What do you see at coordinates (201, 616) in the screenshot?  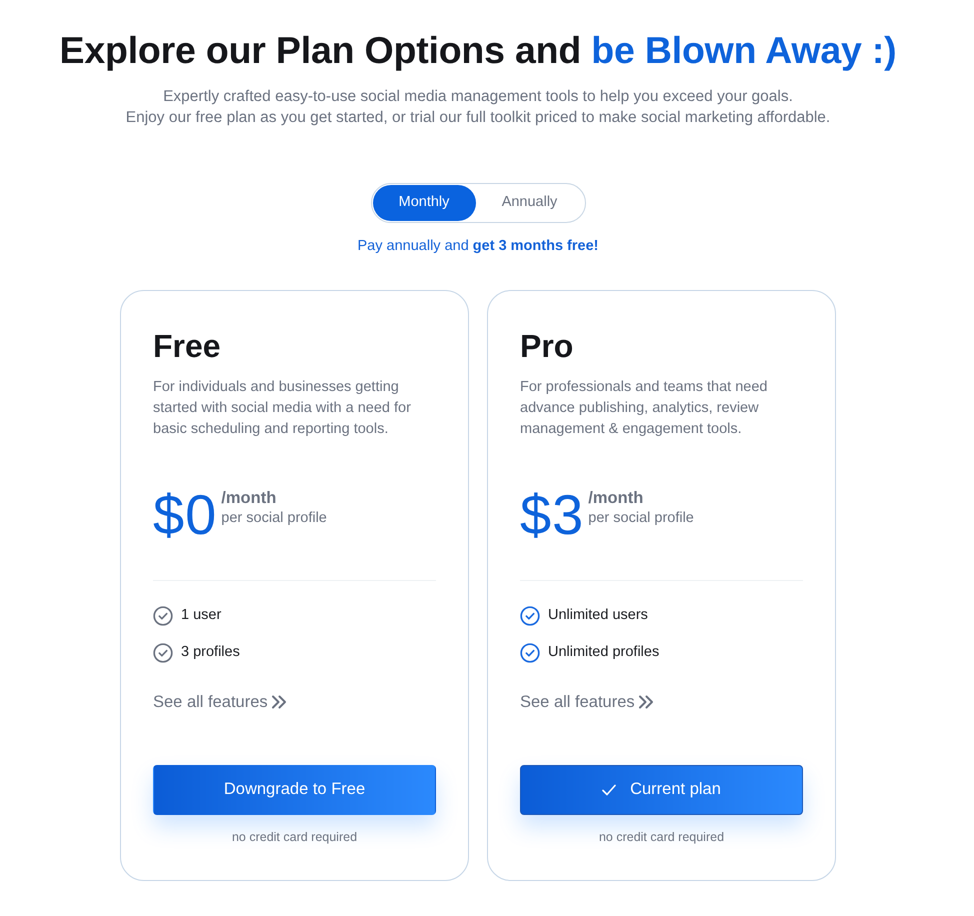 I see `feature-text: 1 user` at bounding box center [201, 616].